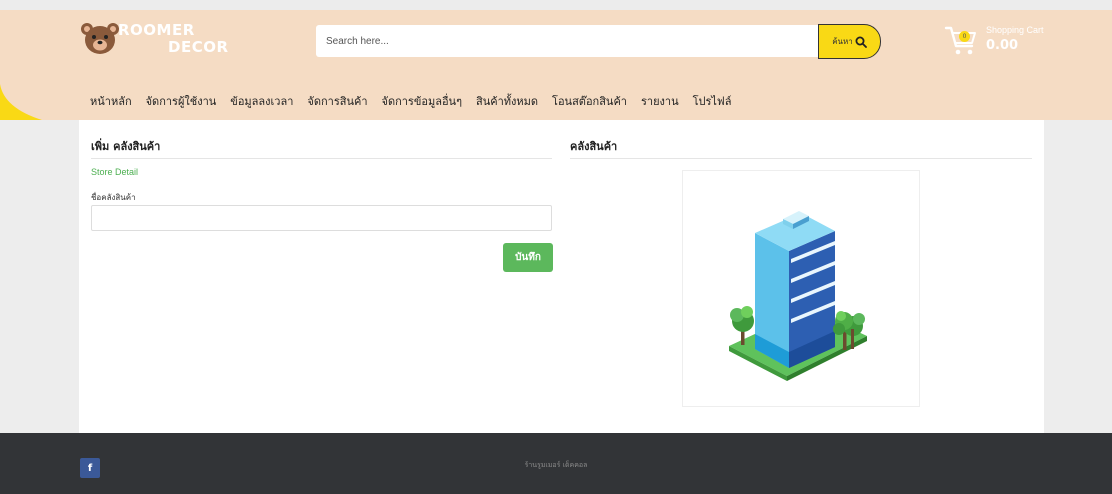 This screenshot has width=1112, height=494. Describe the element at coordinates (115, 172) in the screenshot. I see `store-detail-label: Store Detail` at that location.